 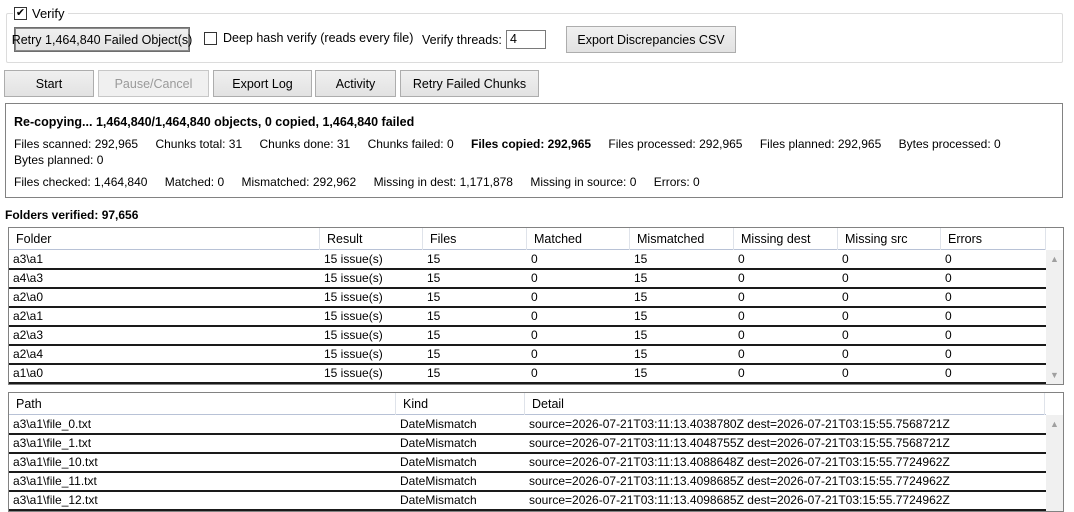 I want to click on chevron-down-icon: ▼, so click(x=1054, y=375).